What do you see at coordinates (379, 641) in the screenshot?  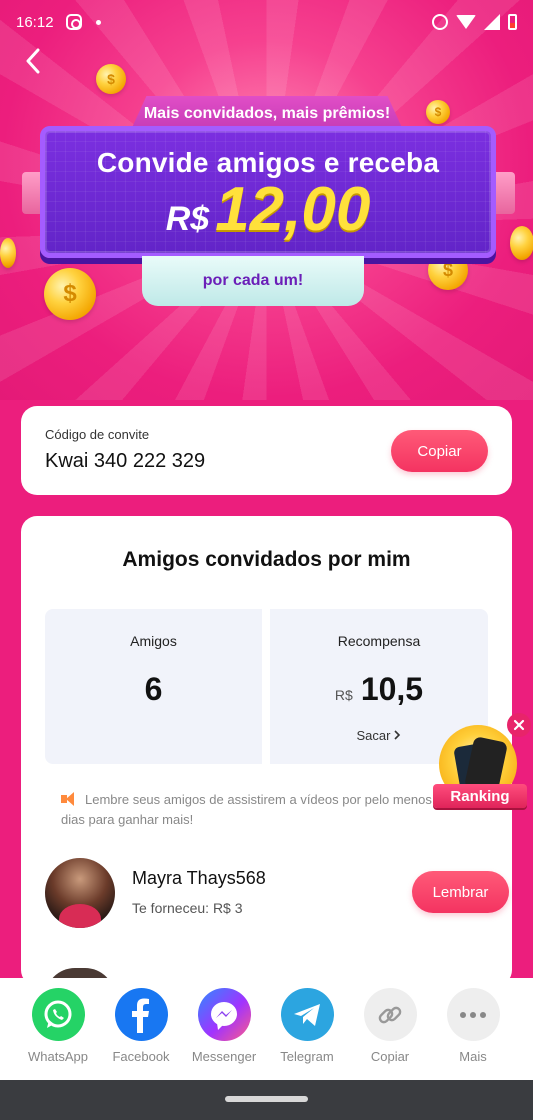 I see `reward-label: Recompensa` at bounding box center [379, 641].